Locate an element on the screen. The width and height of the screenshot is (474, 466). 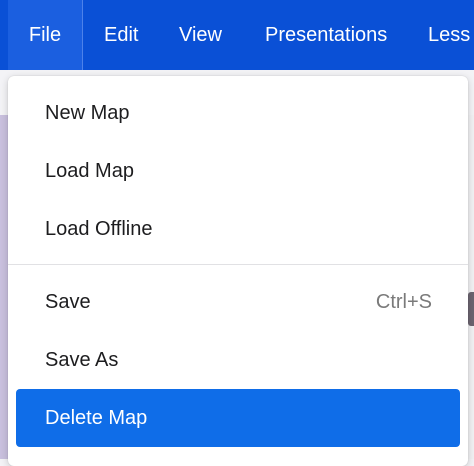
menu-divider is located at coordinates (238, 264).